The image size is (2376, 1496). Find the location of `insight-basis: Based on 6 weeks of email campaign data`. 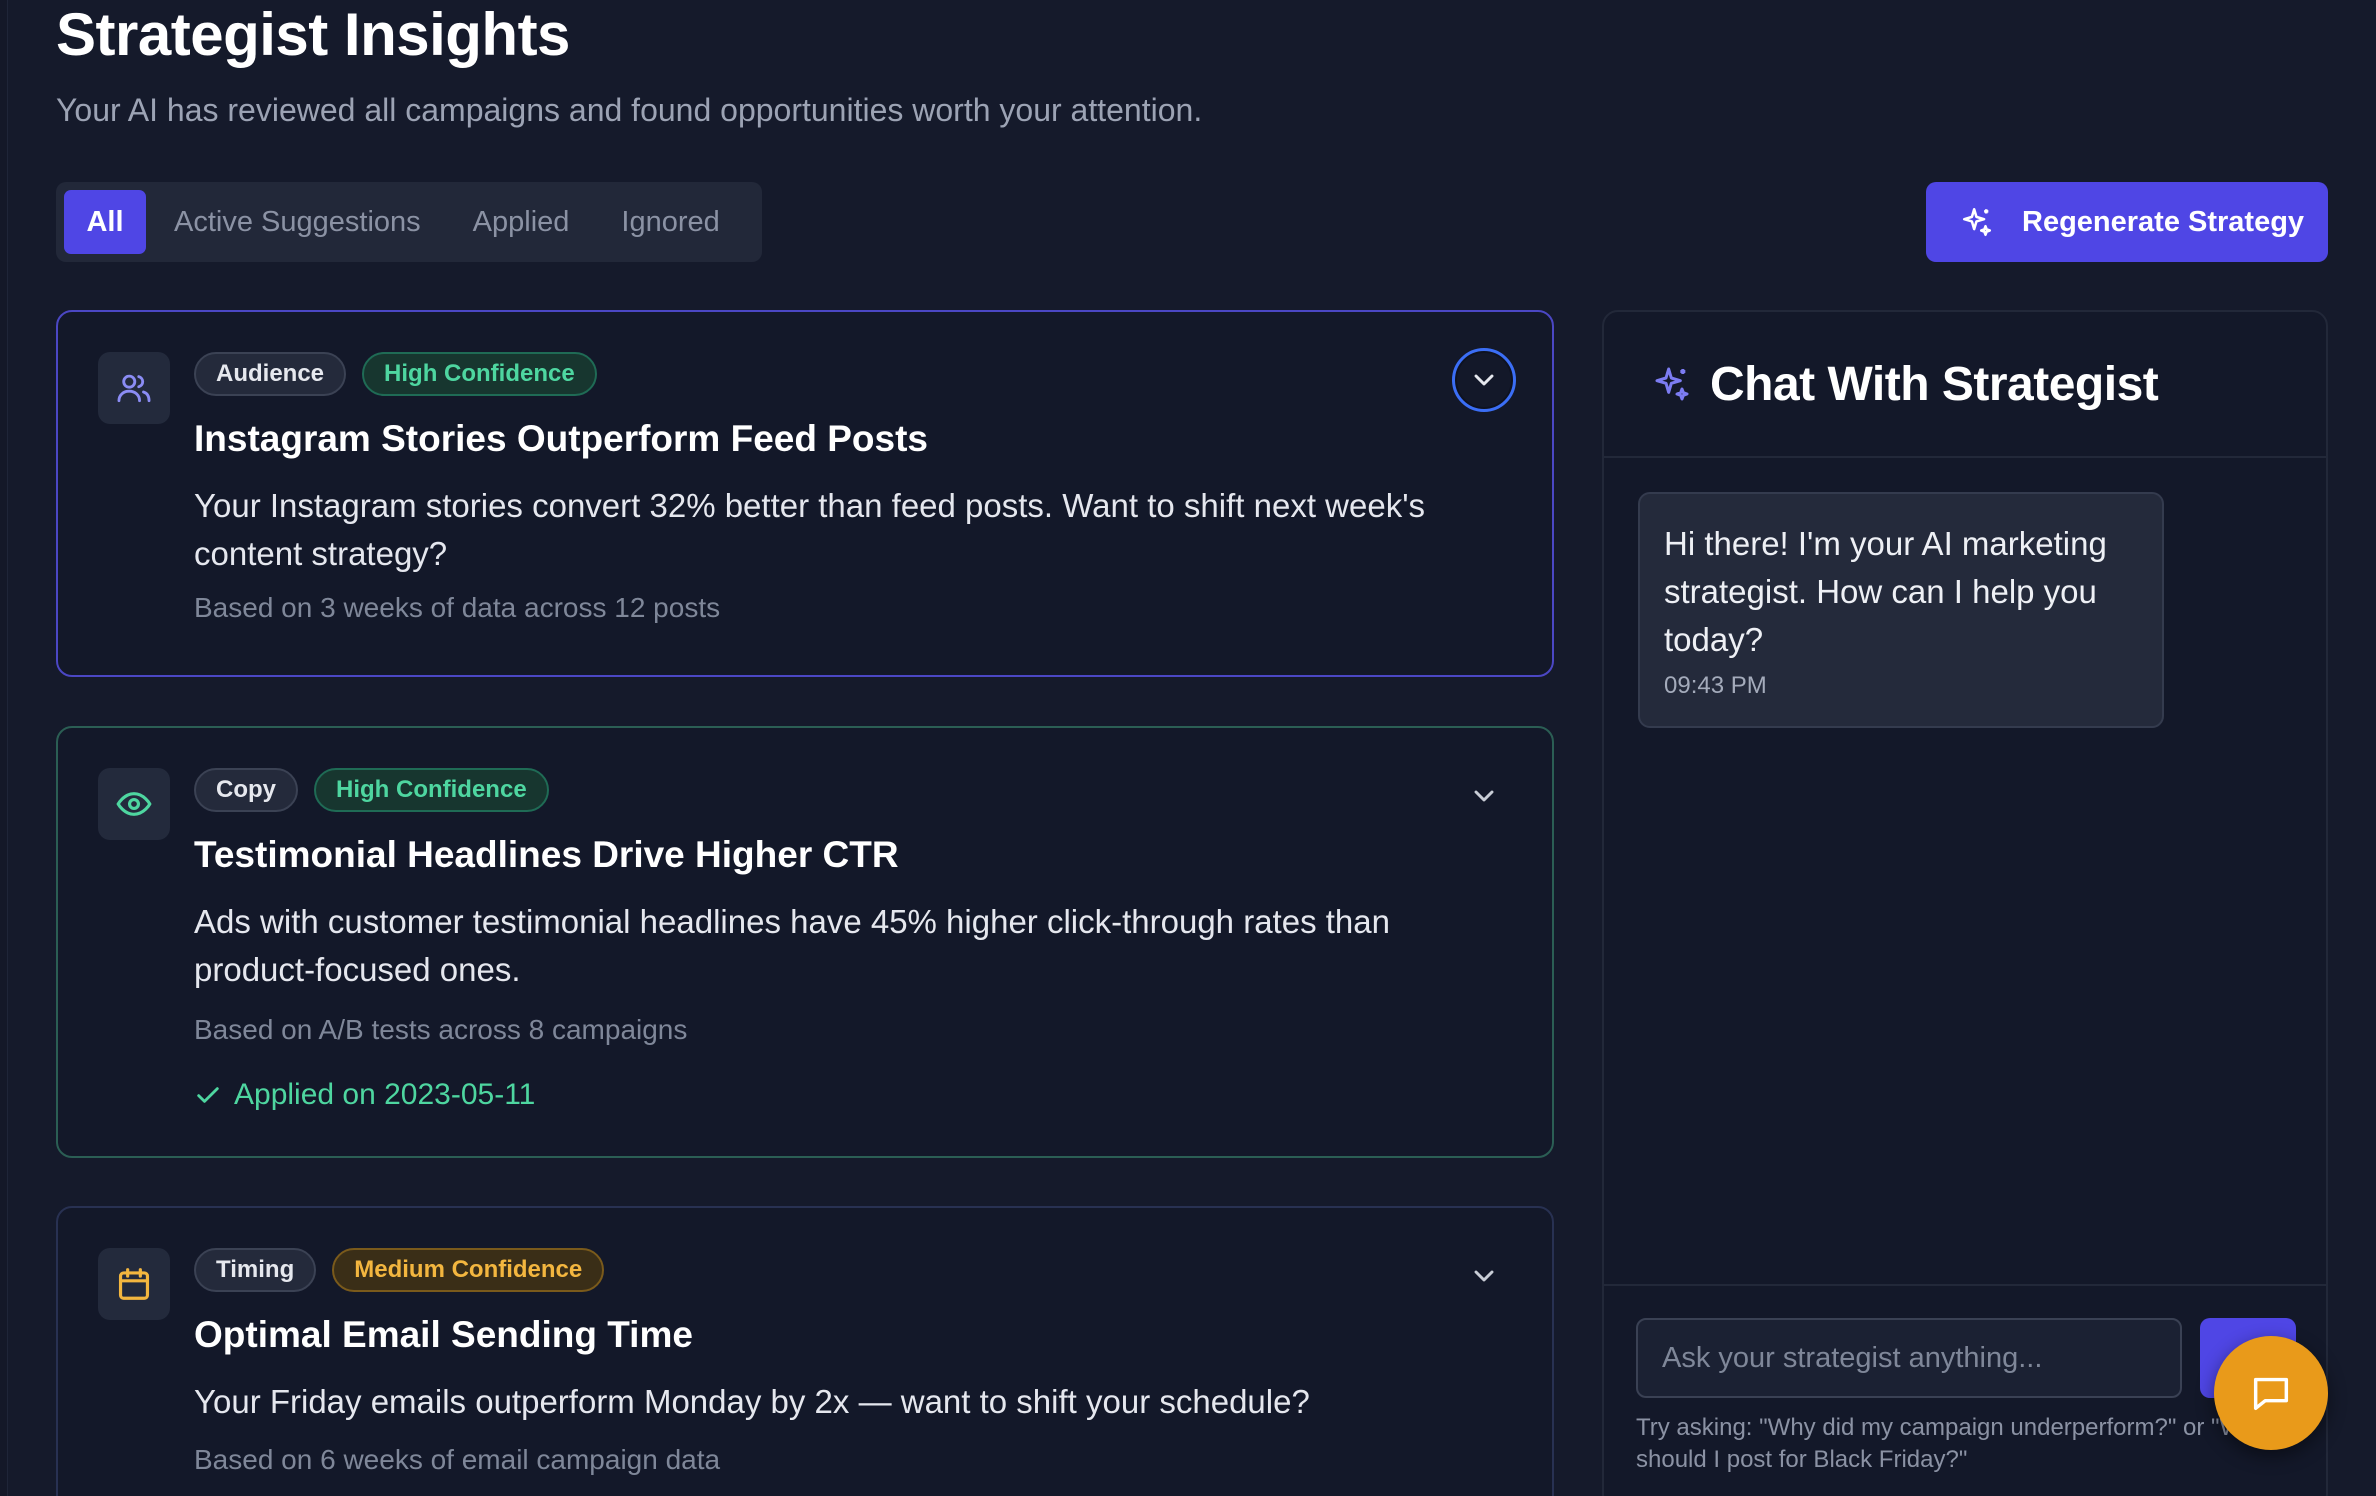

insight-basis: Based on 6 weeks of email campaign data is located at coordinates (457, 1459).